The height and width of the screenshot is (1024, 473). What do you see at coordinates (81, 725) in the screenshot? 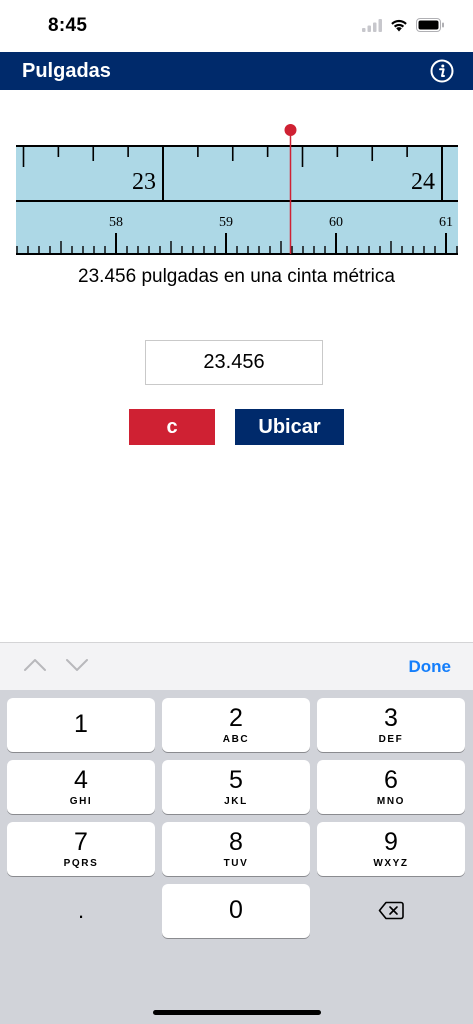
I see `key-1: 1` at bounding box center [81, 725].